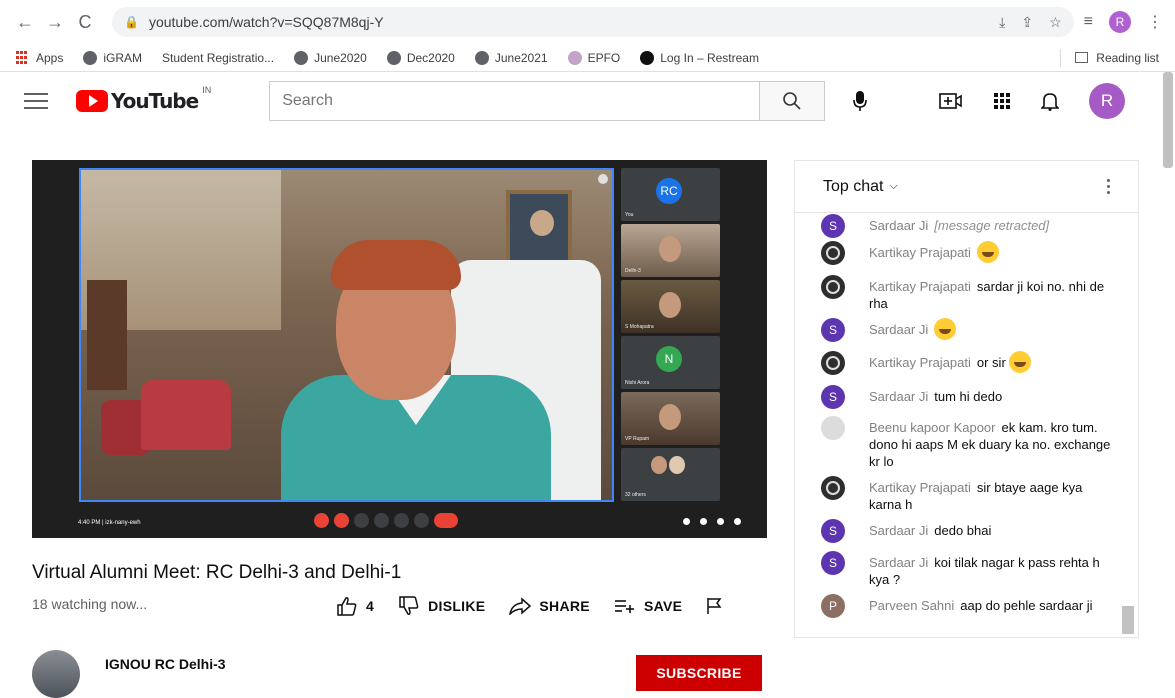  Describe the element at coordinates (1155, 22) in the screenshot. I see `browser-menu-icon: ⋮` at that location.